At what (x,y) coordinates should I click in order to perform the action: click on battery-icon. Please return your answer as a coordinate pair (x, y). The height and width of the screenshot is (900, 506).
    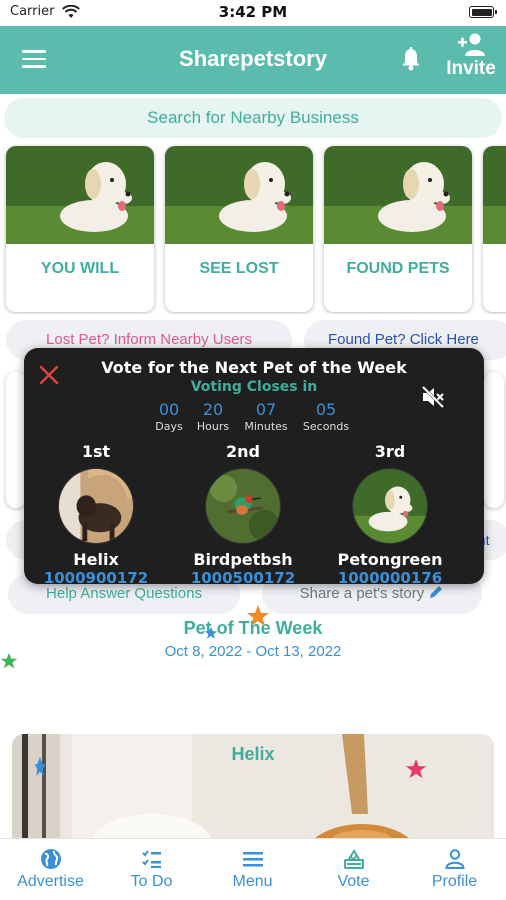
    Looking at the image, I should click on (483, 12).